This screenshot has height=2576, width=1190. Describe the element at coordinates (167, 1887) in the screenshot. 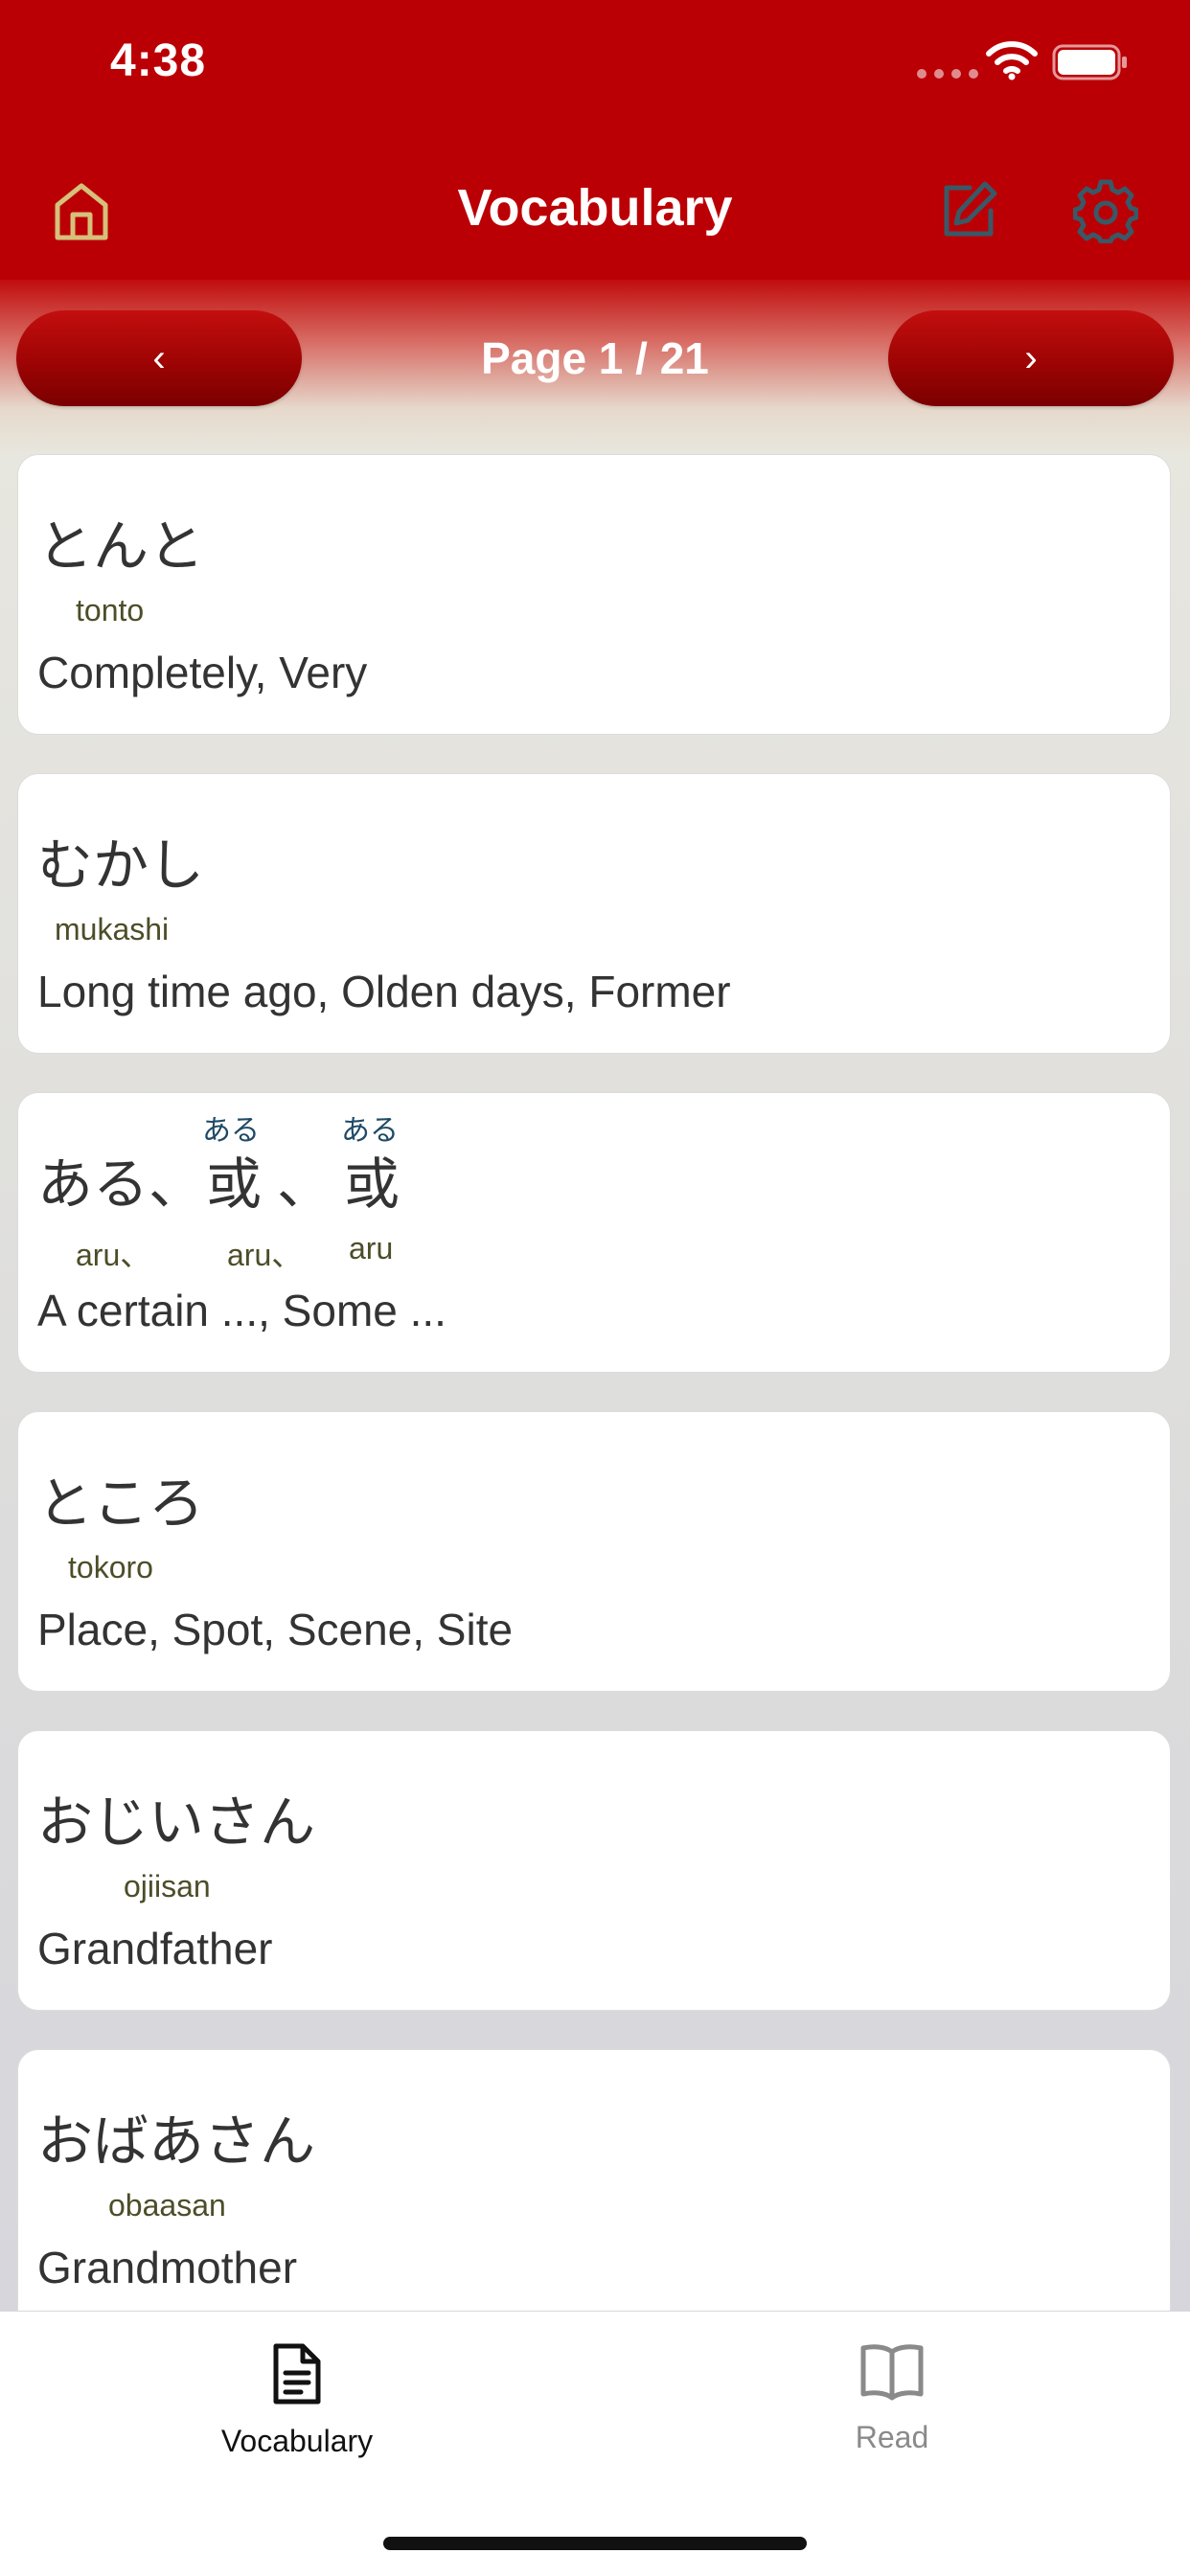

I see `vocab-romaji: ojiisan` at that location.